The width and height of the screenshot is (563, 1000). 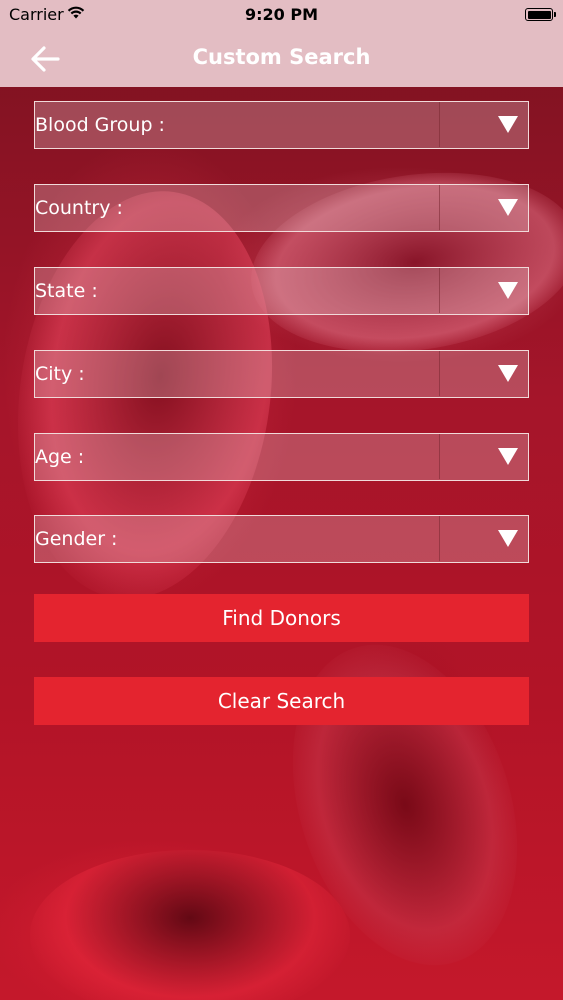 What do you see at coordinates (281, 618) in the screenshot?
I see `find-donors-button: Find Donors` at bounding box center [281, 618].